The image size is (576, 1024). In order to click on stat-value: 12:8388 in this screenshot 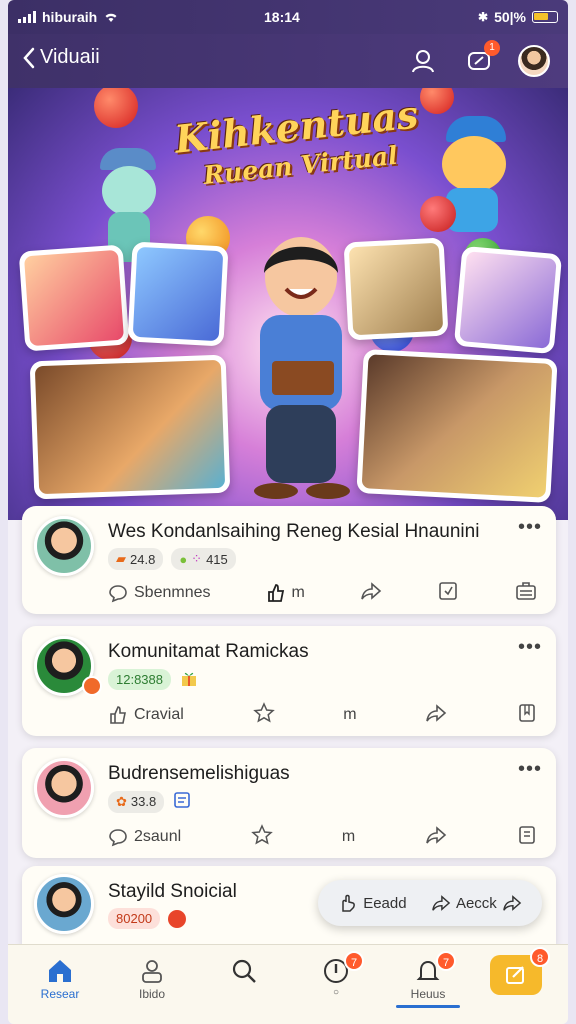, I will do `click(139, 679)`.